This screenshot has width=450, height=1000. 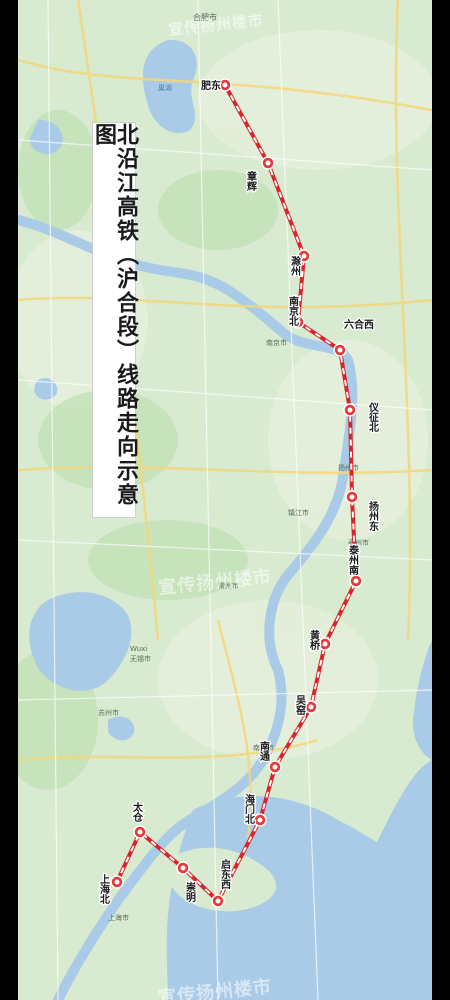 What do you see at coordinates (276, 342) in the screenshot?
I see `map-label-nanjing: 南京市` at bounding box center [276, 342].